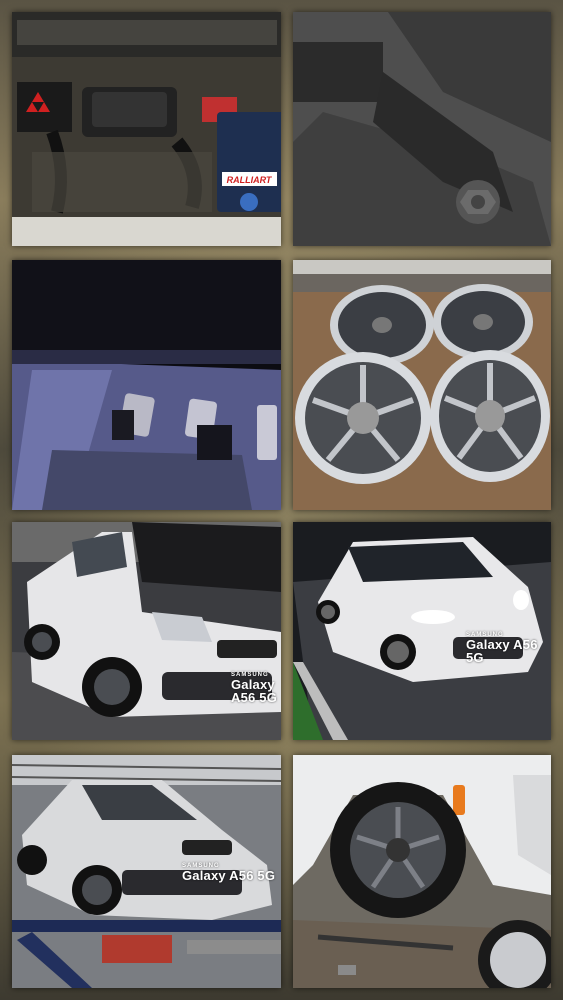 Image resolution: width=563 pixels, height=1000 pixels. What do you see at coordinates (382, 325) in the screenshot?
I see `wheel-back-left` at bounding box center [382, 325].